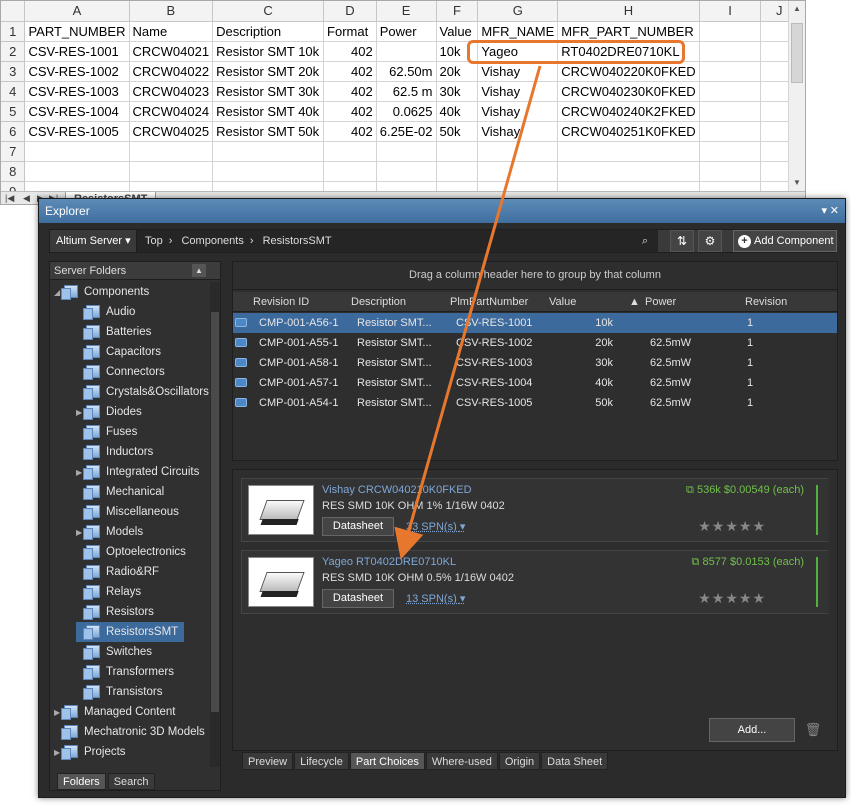 The width and height of the screenshot is (851, 805). I want to click on folder-item: ▶ Models, so click(112, 532).